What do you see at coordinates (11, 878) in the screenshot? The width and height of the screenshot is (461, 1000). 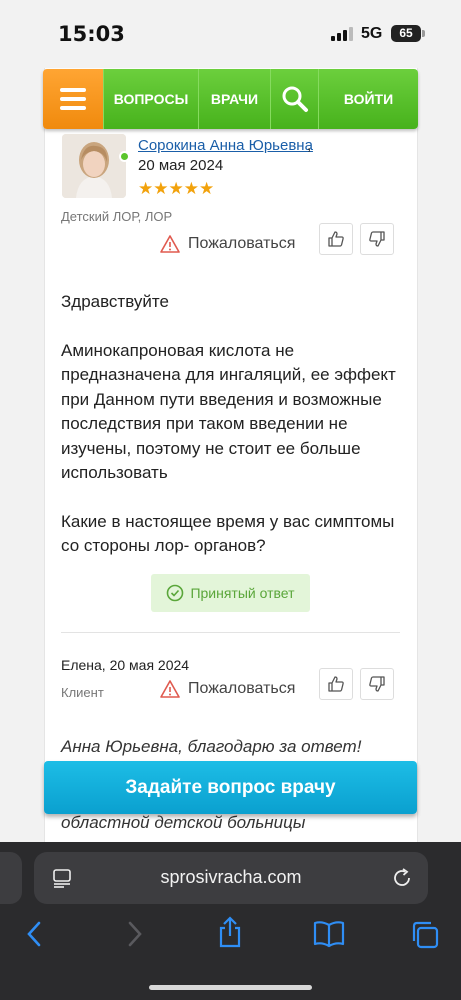 I see `previous-tab-peek` at bounding box center [11, 878].